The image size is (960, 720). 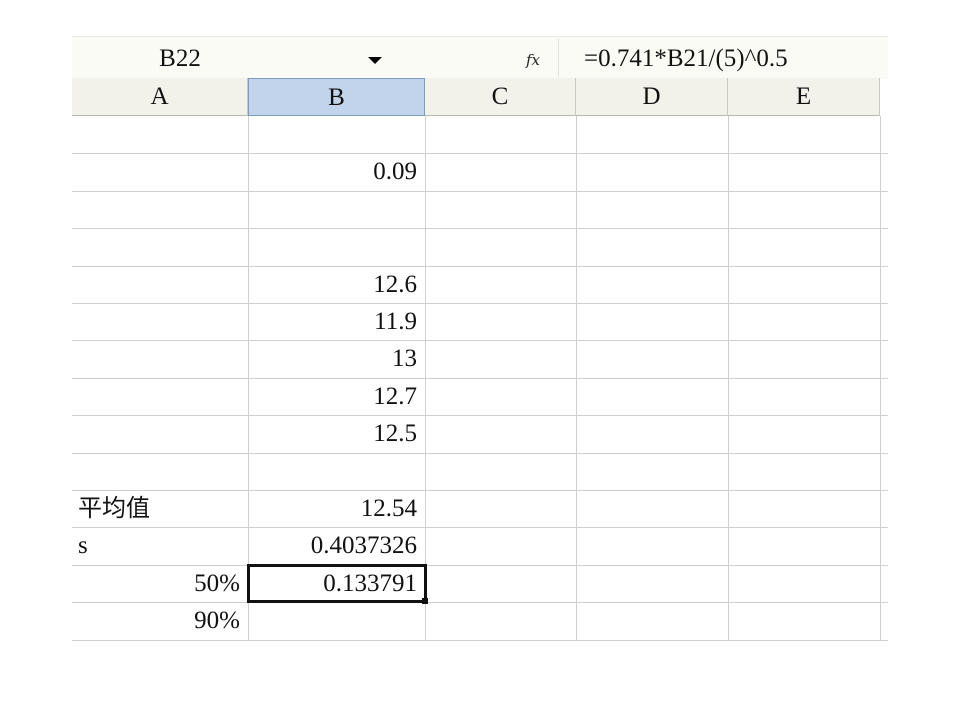 I want to click on formula-input: =0.741*B21/(5)^0.5, so click(x=734, y=59).